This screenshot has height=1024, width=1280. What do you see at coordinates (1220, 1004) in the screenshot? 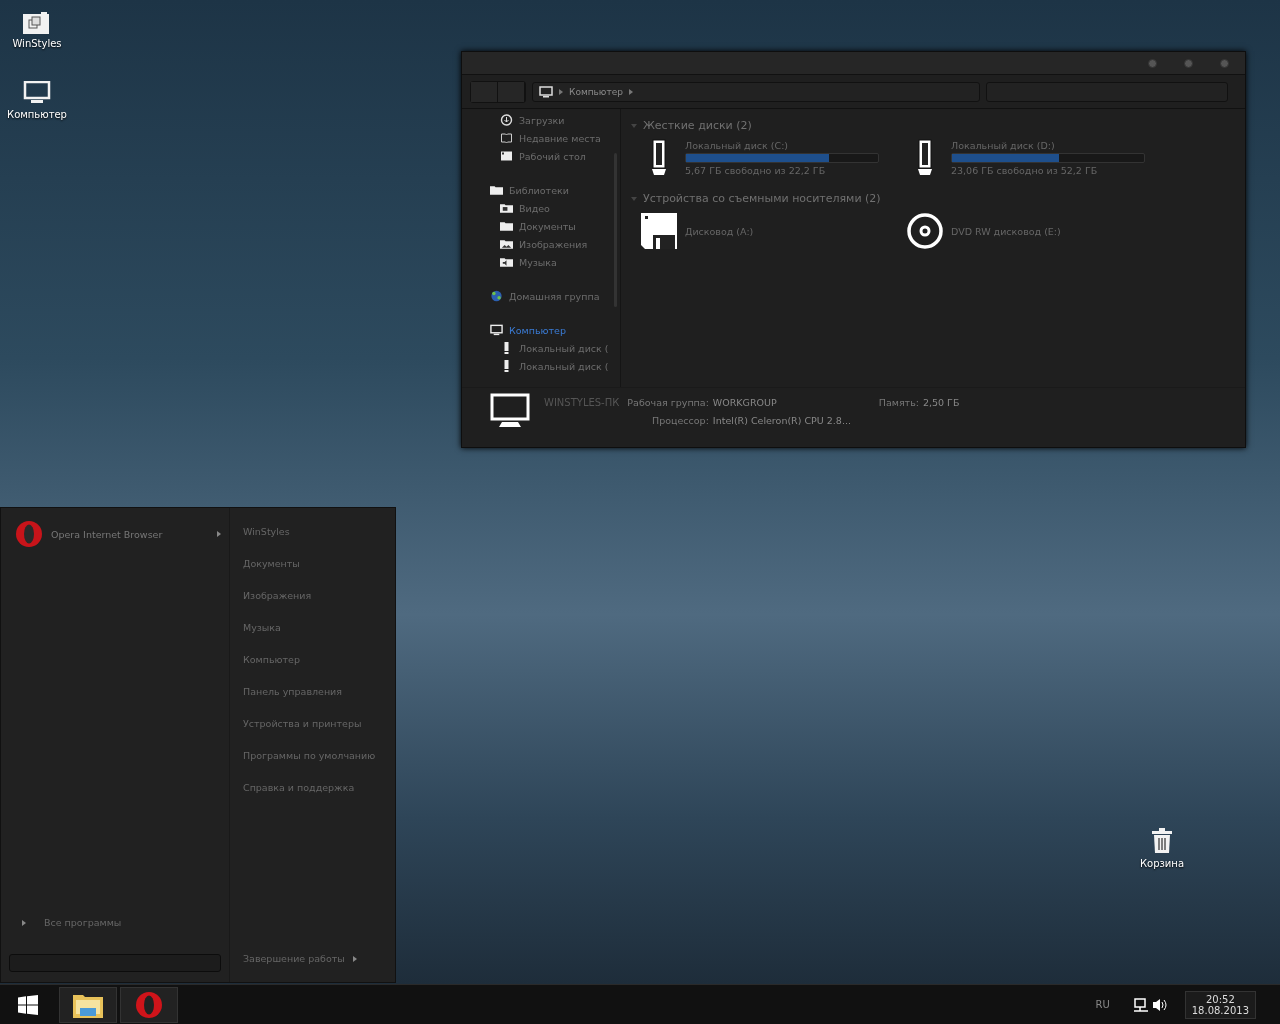
I see `clock: 20:52 18.08.2013` at bounding box center [1220, 1004].